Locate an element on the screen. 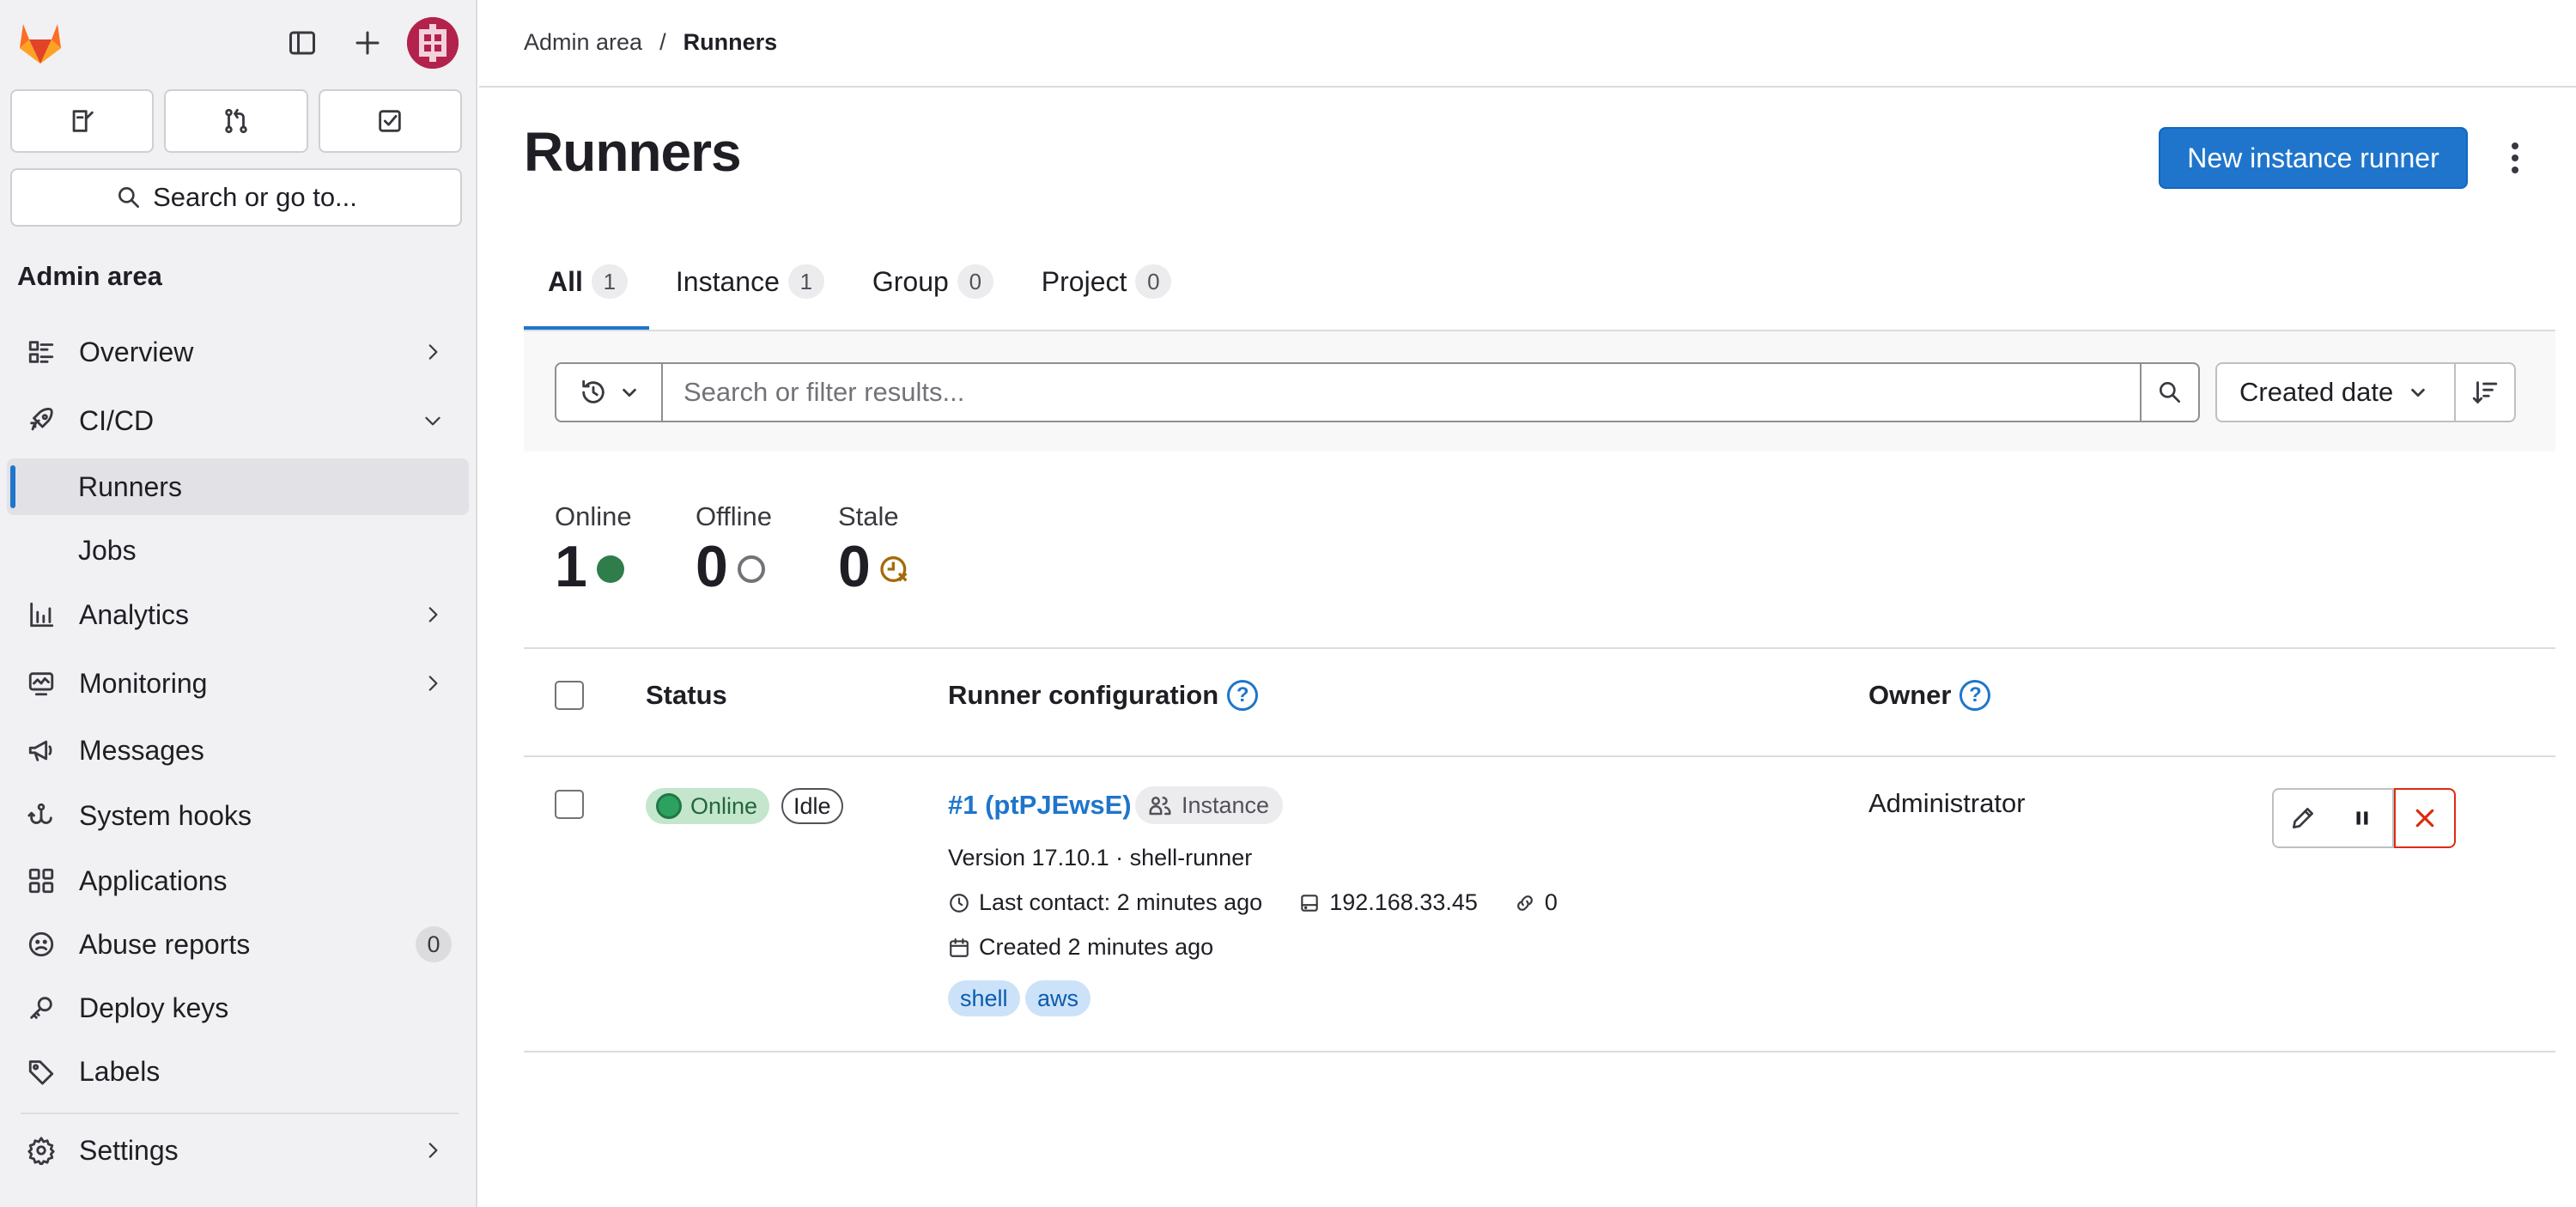 This screenshot has height=1207, width=2576. sidebar-item-labels: Labels is located at coordinates (238, 1071).